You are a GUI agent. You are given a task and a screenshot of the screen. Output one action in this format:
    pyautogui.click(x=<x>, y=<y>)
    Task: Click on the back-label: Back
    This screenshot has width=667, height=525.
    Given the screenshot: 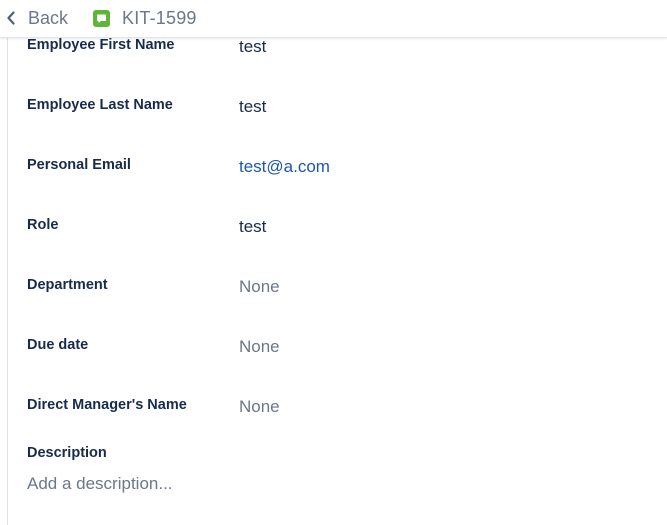 What is the action you would take?
    pyautogui.click(x=48, y=17)
    